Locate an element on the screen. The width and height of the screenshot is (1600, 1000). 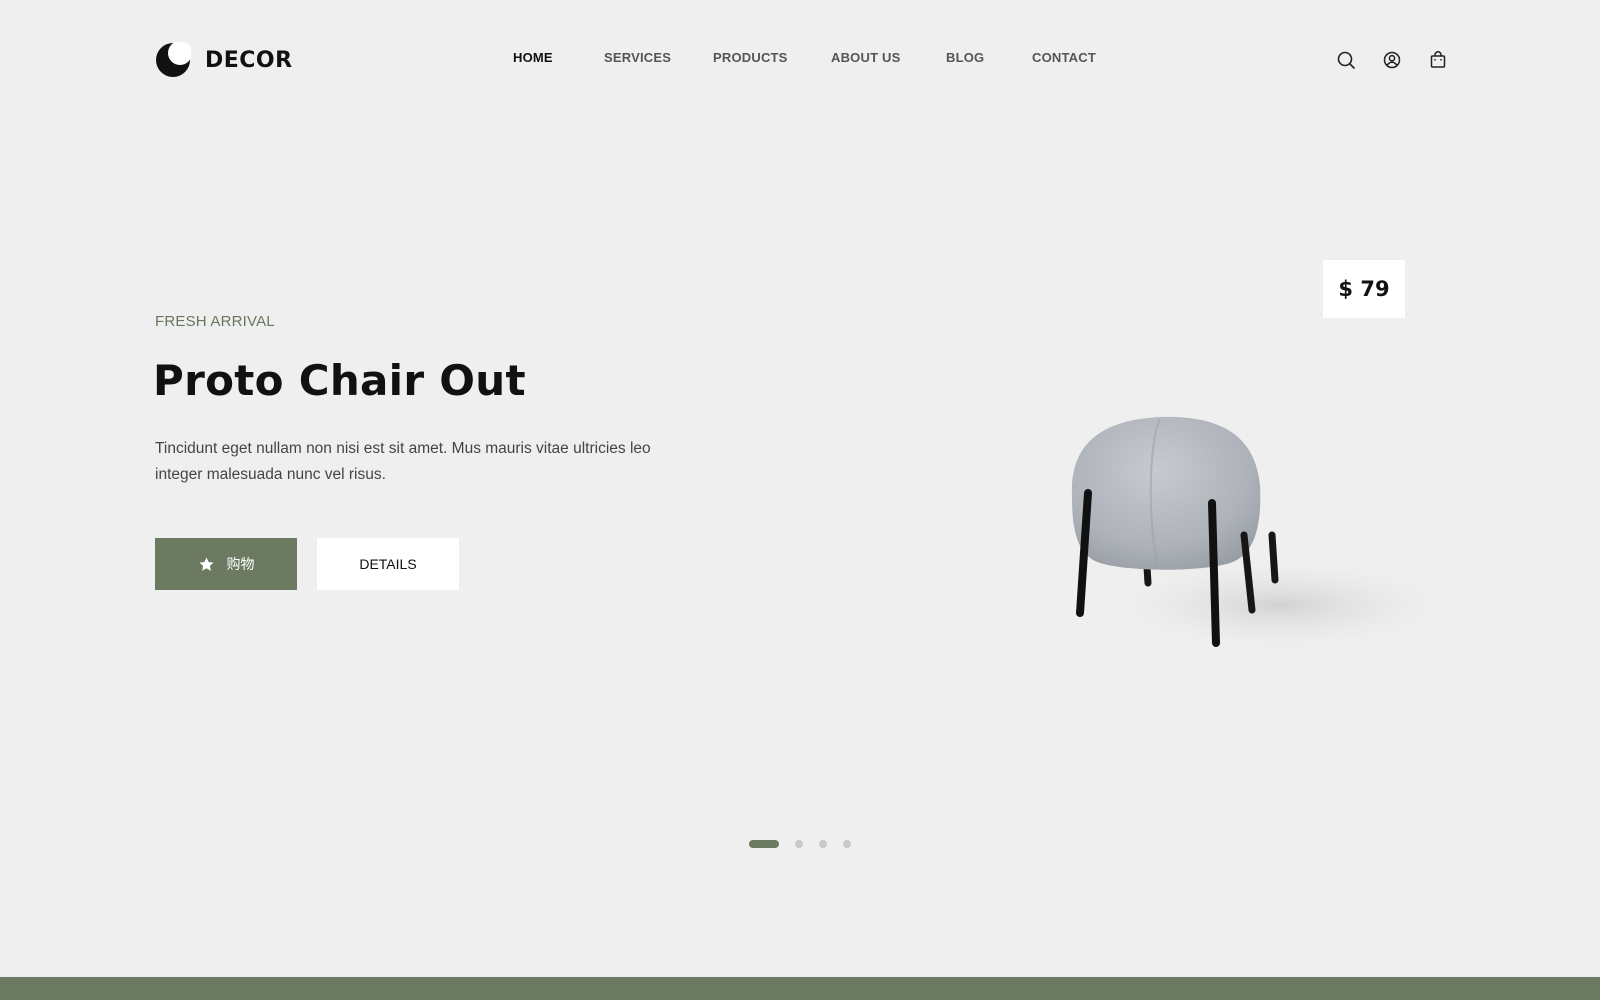
header-icons is located at coordinates (1392, 60).